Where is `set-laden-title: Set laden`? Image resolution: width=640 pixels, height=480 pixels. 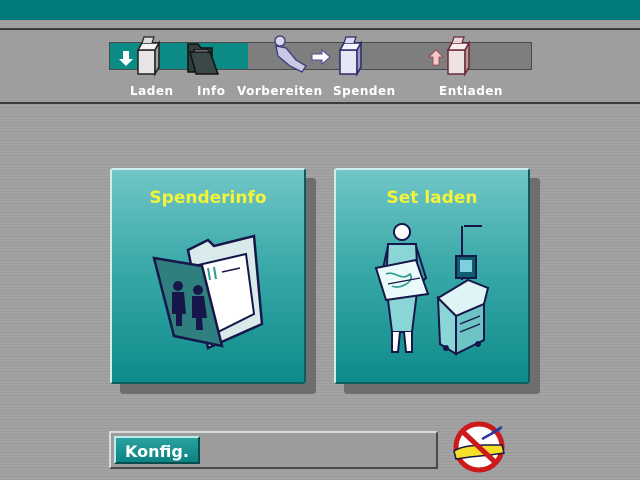 set-laden-title: Set laden is located at coordinates (432, 198).